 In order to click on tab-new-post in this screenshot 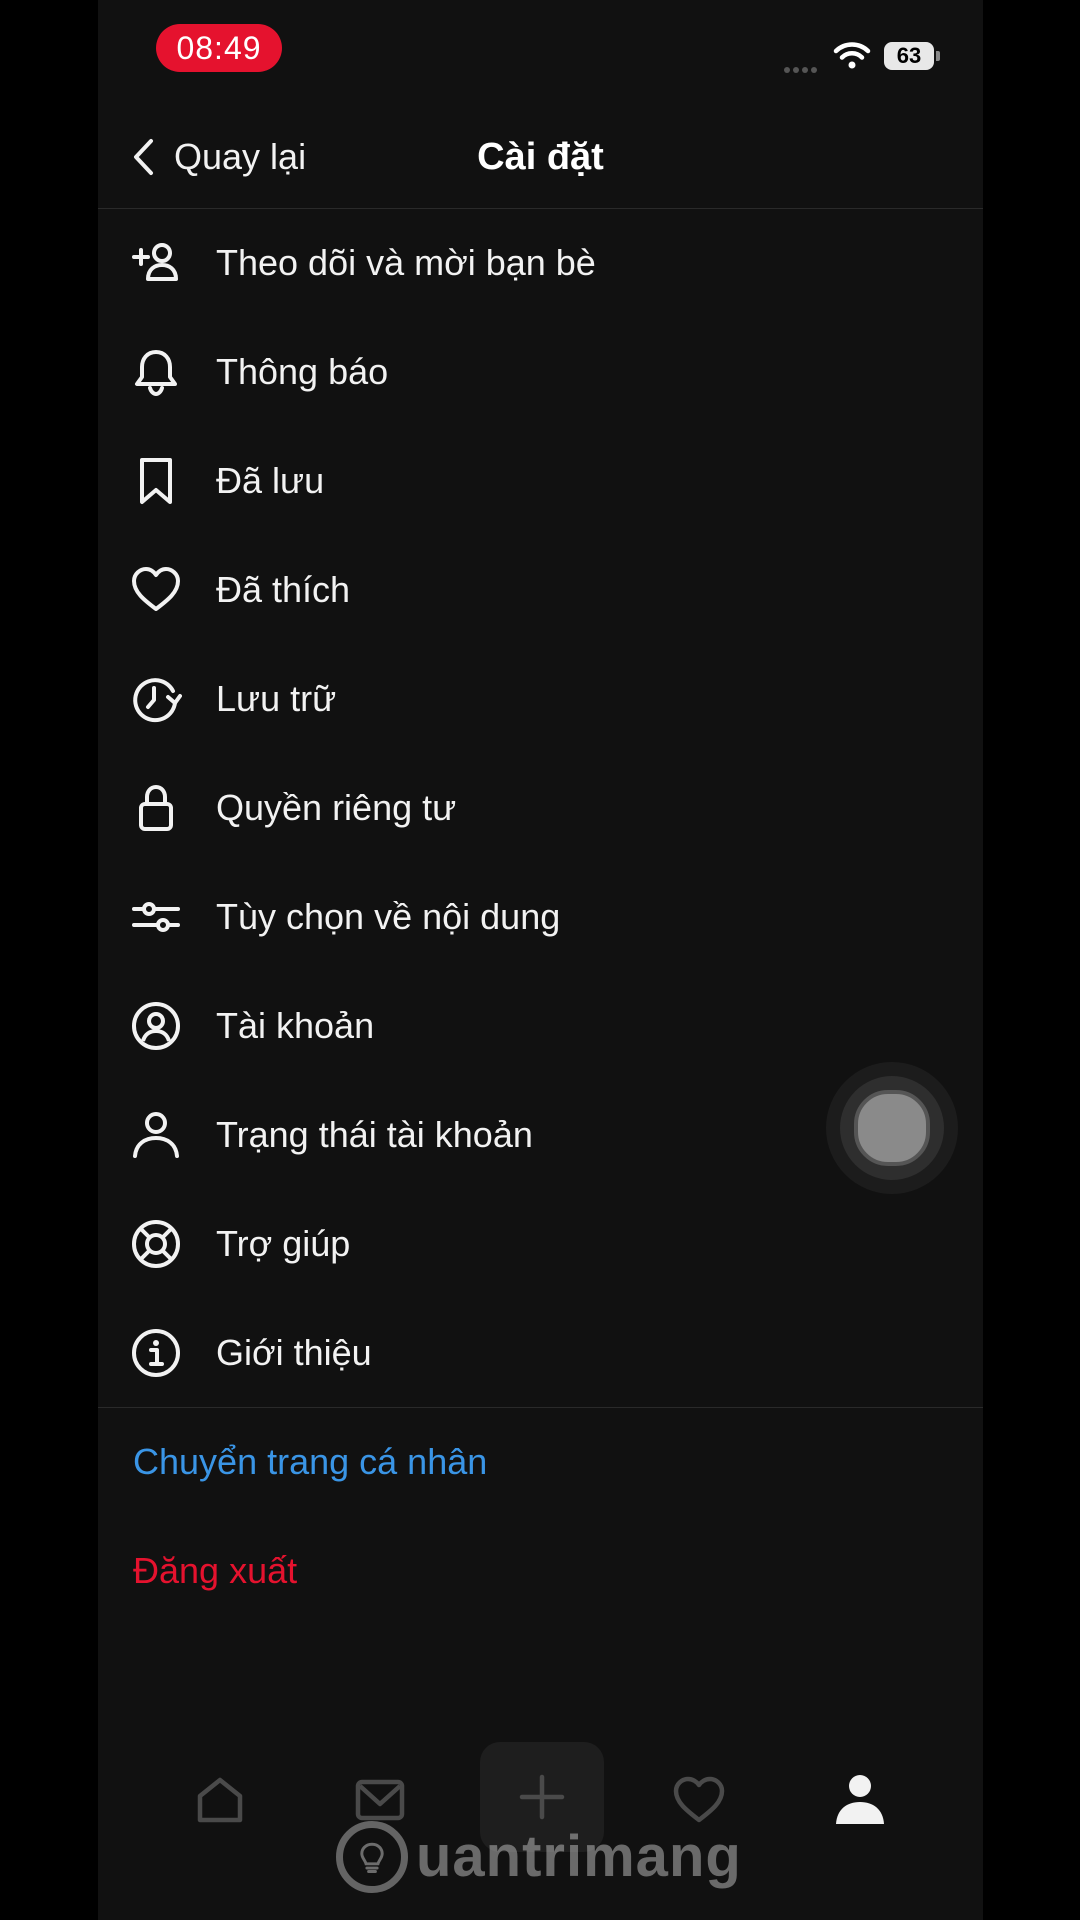, I will do `click(542, 1797)`.